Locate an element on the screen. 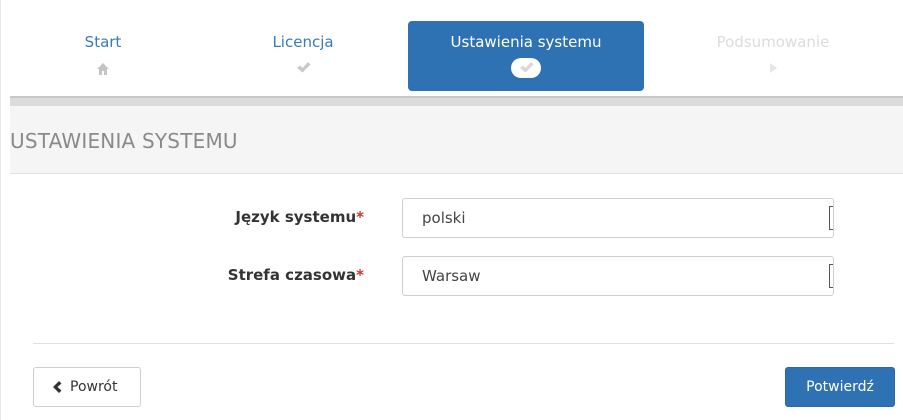 Image resolution: width=903 pixels, height=420 pixels. step-summary-label: Podsumowanie is located at coordinates (773, 42).